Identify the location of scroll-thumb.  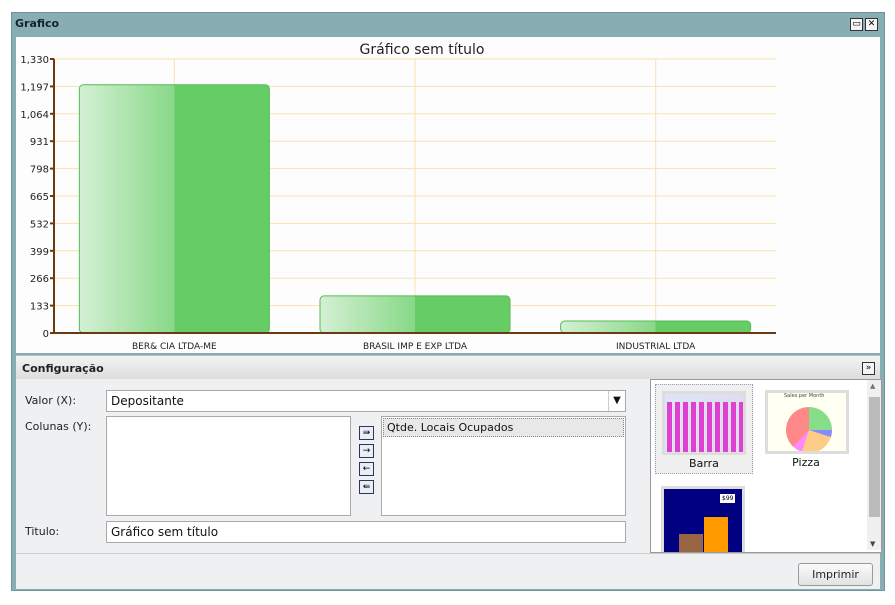
(874, 457).